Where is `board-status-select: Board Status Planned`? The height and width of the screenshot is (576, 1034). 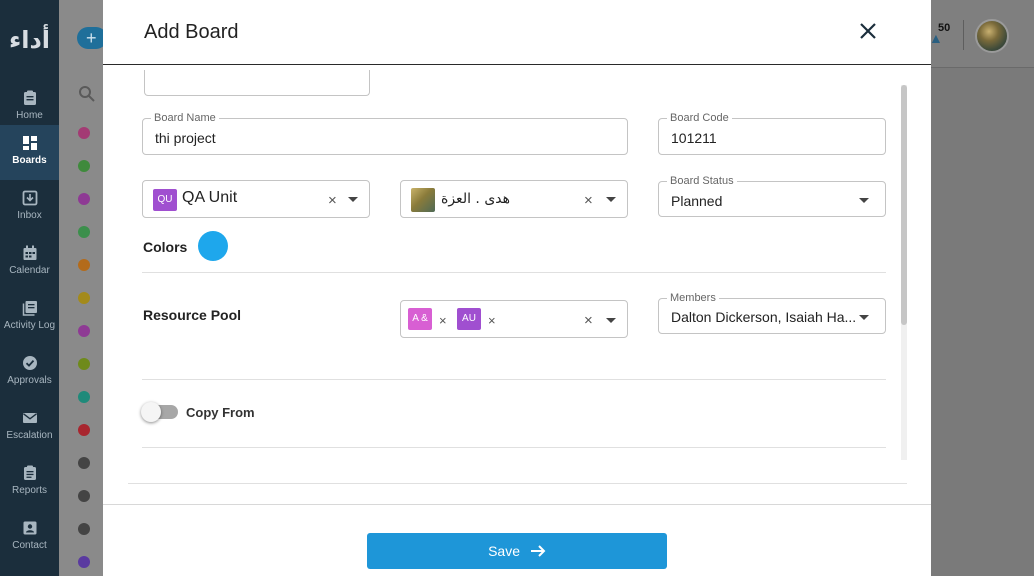
board-status-select: Board Status Planned is located at coordinates (772, 196).